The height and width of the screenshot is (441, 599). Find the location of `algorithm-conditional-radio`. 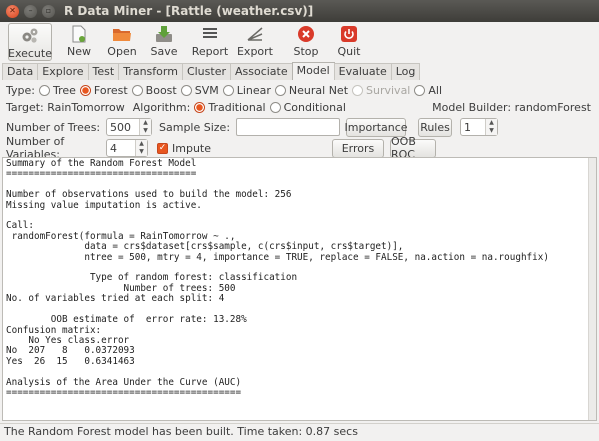

algorithm-conditional-radio is located at coordinates (275, 107).